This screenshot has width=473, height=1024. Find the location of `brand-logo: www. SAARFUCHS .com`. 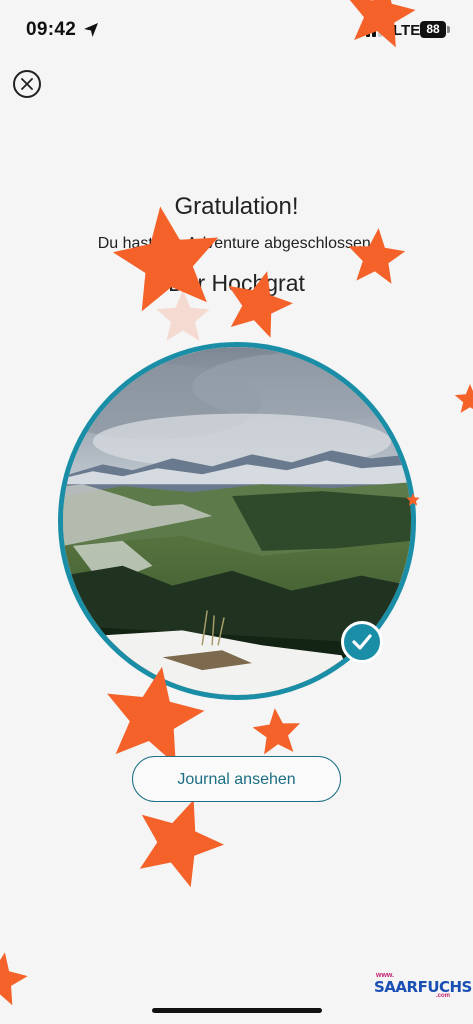

brand-logo: www. SAARFUCHS .com is located at coordinates (423, 985).